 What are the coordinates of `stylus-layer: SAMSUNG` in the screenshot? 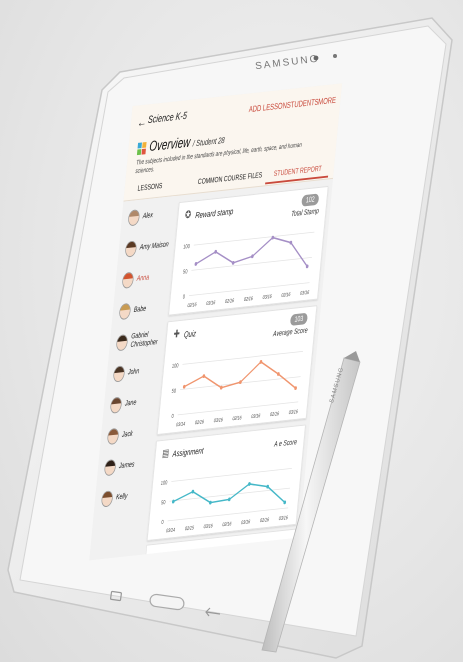 It's located at (311, 502).